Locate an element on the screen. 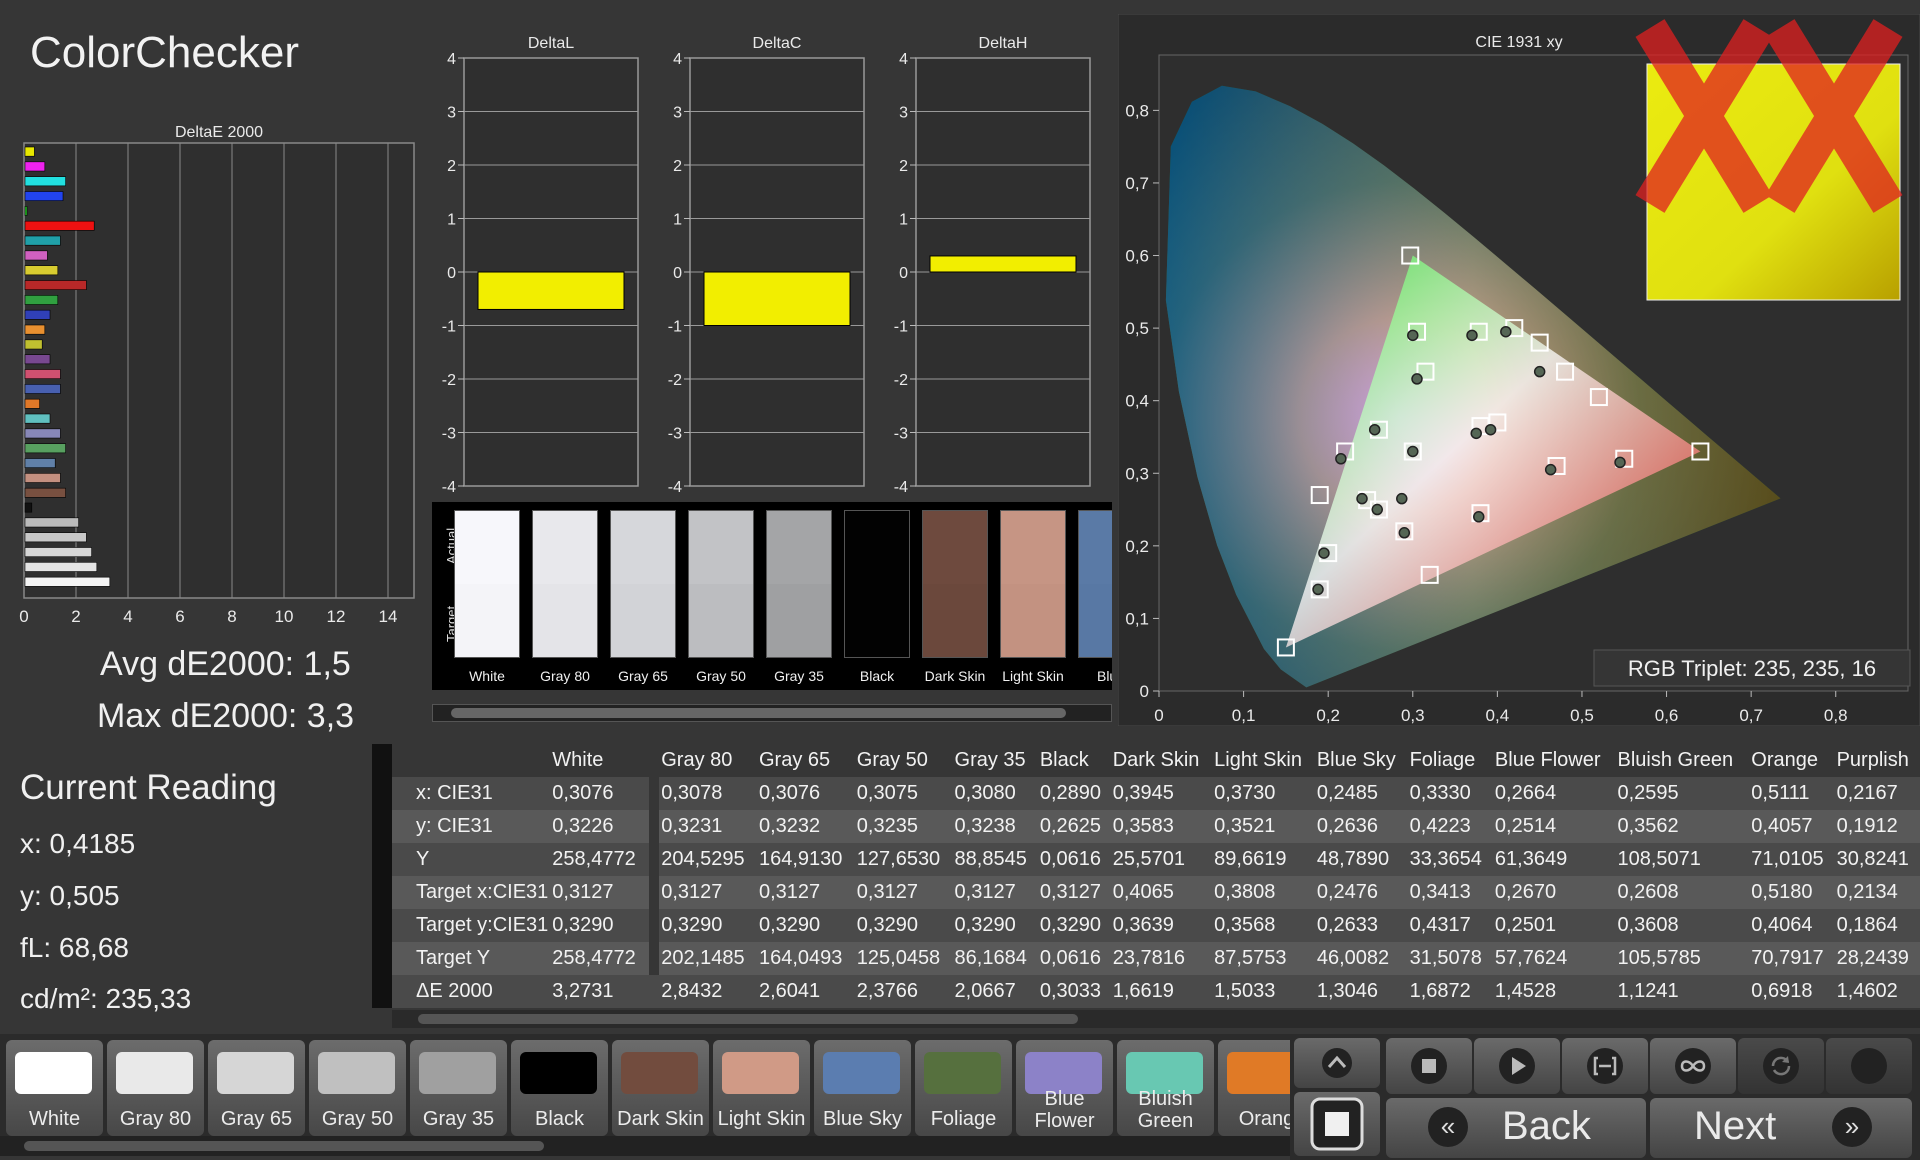 This screenshot has width=1920, height=1160. cie-y-tick: 0,7 is located at coordinates (1137, 183).